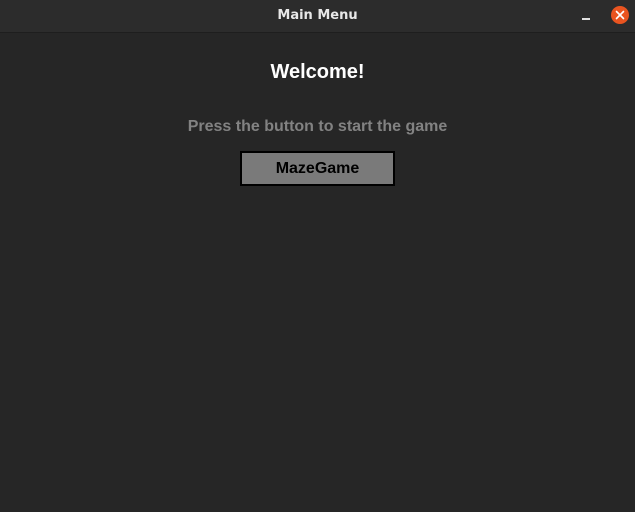  I want to click on window-title: Main Menu, so click(317, 15).